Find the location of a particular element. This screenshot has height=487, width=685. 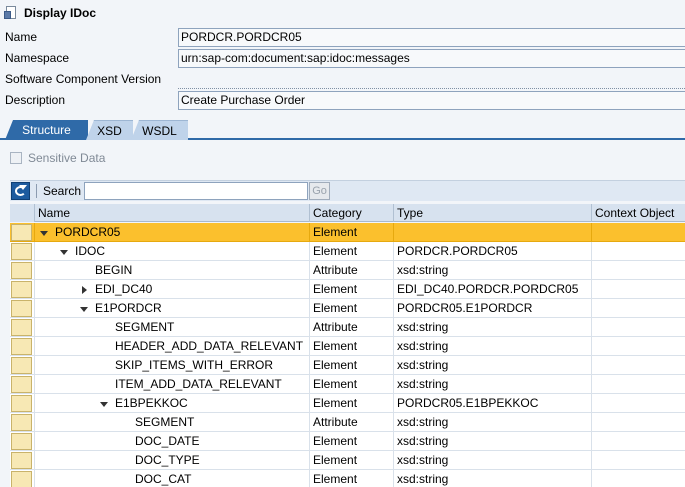

cell-name: DOC_TYPE is located at coordinates (171, 460).